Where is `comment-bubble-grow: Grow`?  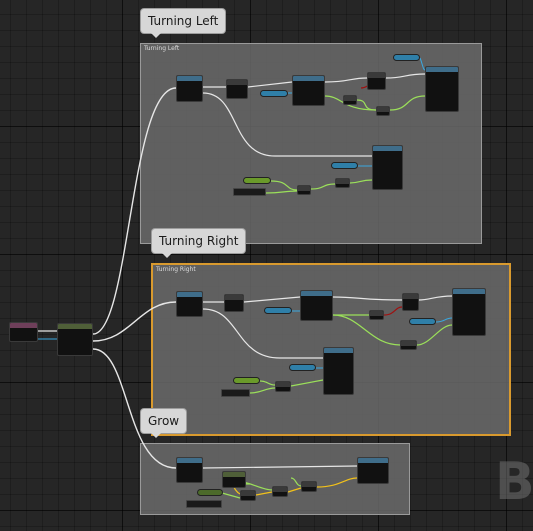
comment-bubble-grow: Grow is located at coordinates (164, 423).